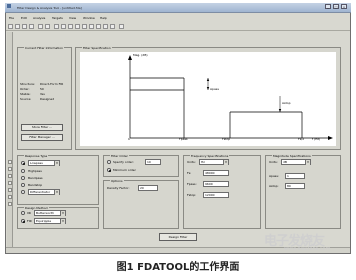 This screenshot has height=280, width=356. What do you see at coordinates (153, 162) in the screenshot?
I see `specify-order-field: 10` at bounding box center [153, 162].